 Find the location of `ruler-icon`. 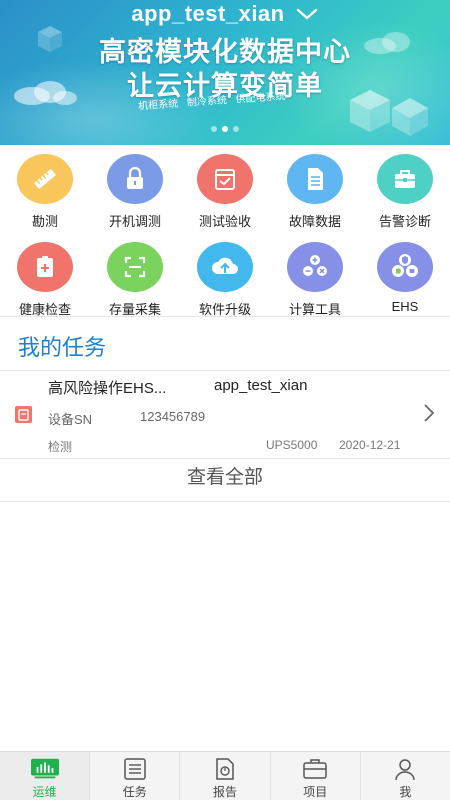

ruler-icon is located at coordinates (45, 179).